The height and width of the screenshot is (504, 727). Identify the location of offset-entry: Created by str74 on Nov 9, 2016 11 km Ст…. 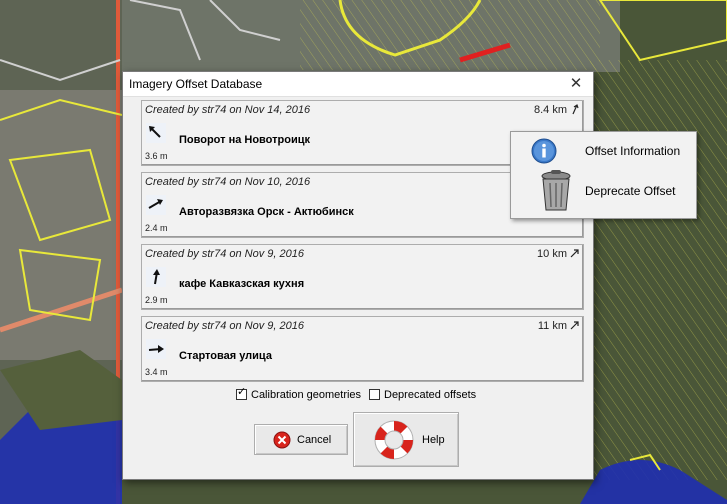
(362, 349).